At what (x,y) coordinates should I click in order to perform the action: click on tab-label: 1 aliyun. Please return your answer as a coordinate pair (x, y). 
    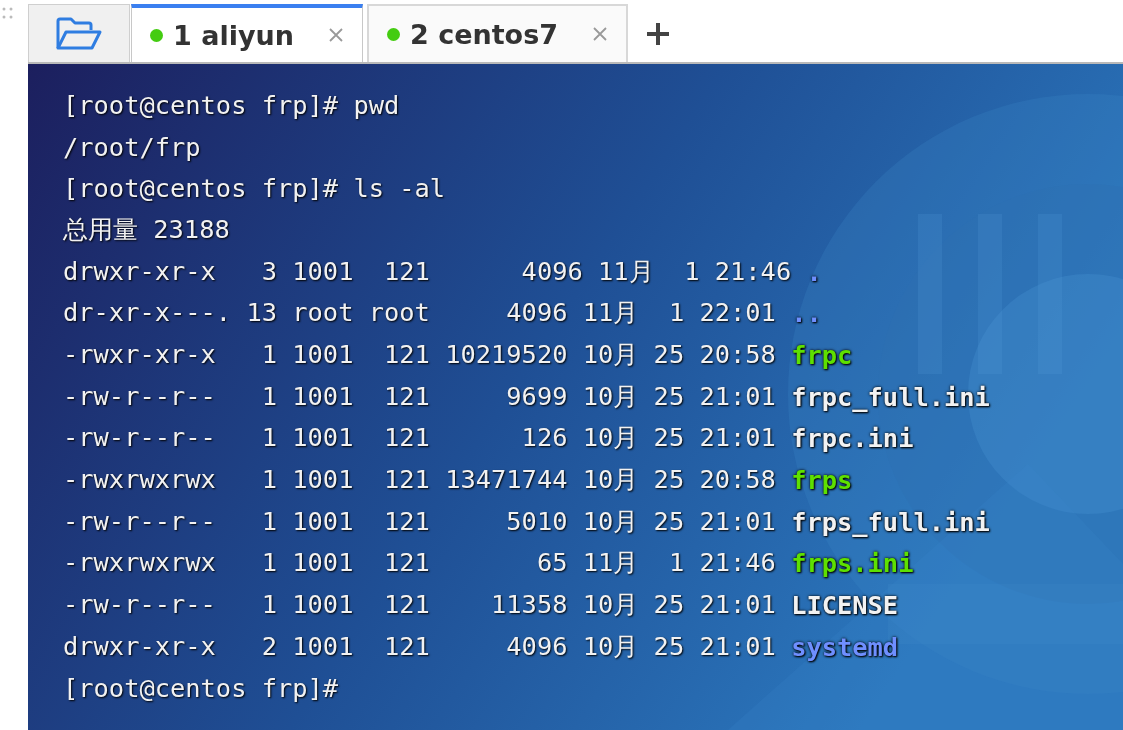
    Looking at the image, I should click on (233, 35).